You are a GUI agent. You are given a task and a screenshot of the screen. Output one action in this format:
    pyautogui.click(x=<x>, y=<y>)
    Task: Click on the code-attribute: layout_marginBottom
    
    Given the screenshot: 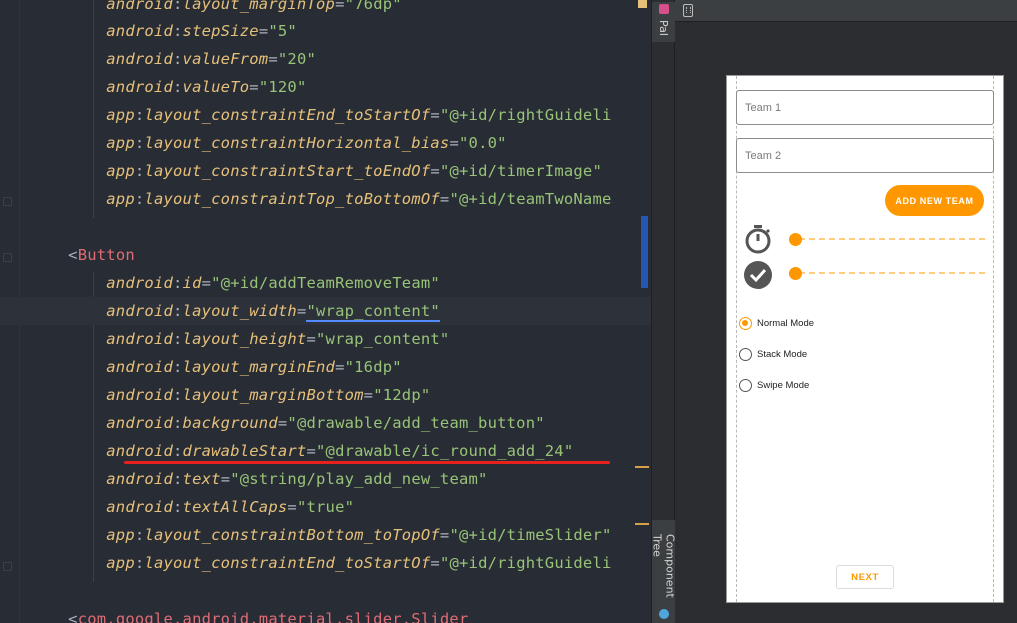 What is the action you would take?
    pyautogui.click(x=273, y=395)
    